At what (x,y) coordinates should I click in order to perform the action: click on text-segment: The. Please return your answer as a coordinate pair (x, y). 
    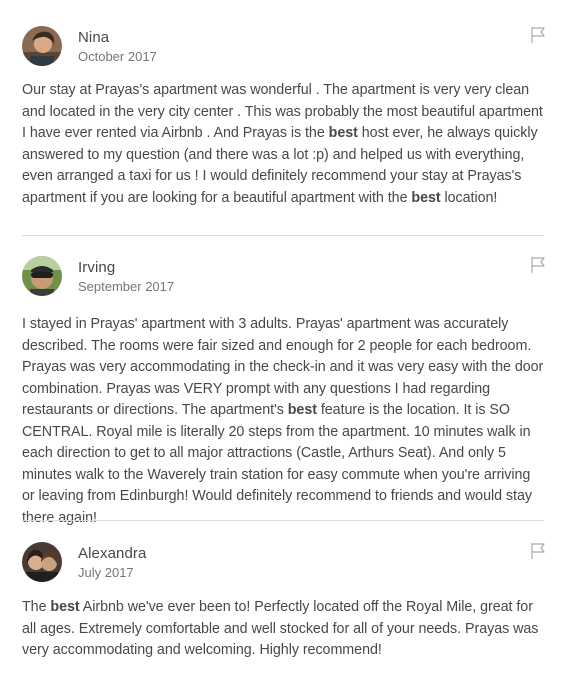
    Looking at the image, I should click on (36, 607).